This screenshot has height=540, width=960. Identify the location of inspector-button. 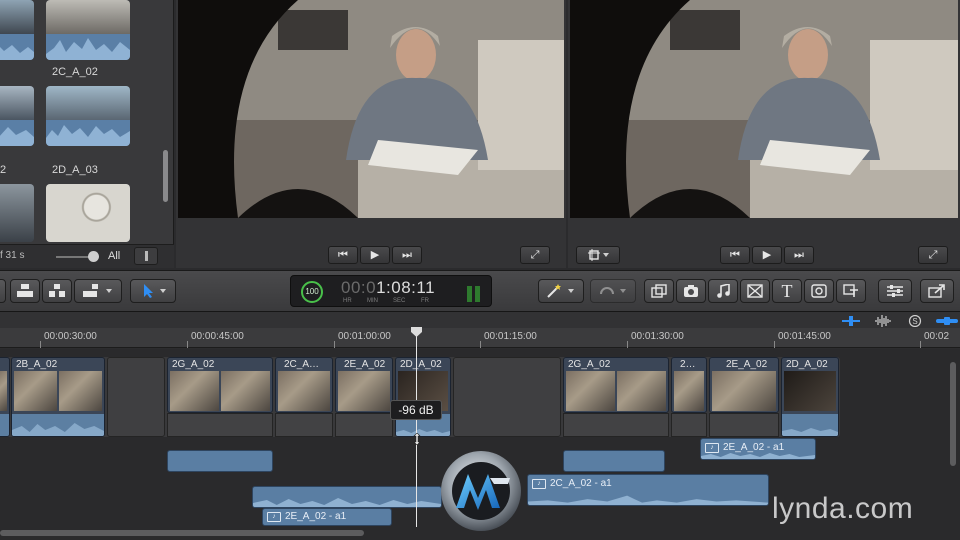
(895, 291).